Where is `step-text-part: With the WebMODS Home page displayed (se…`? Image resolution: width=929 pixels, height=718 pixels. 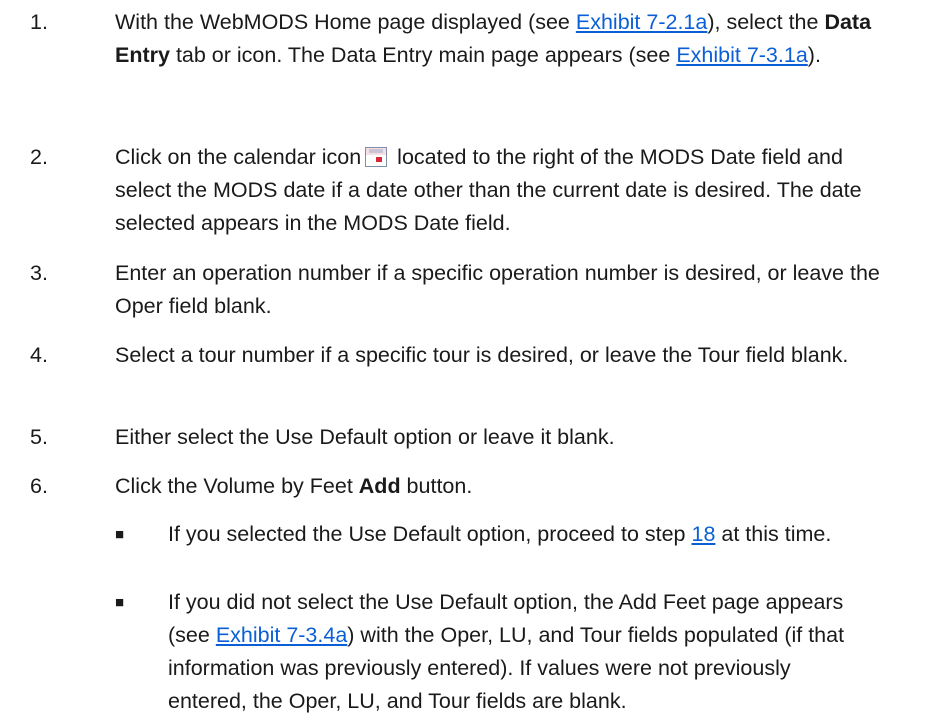
step-text-part: With the WebMODS Home page displayed (se… is located at coordinates (345, 22).